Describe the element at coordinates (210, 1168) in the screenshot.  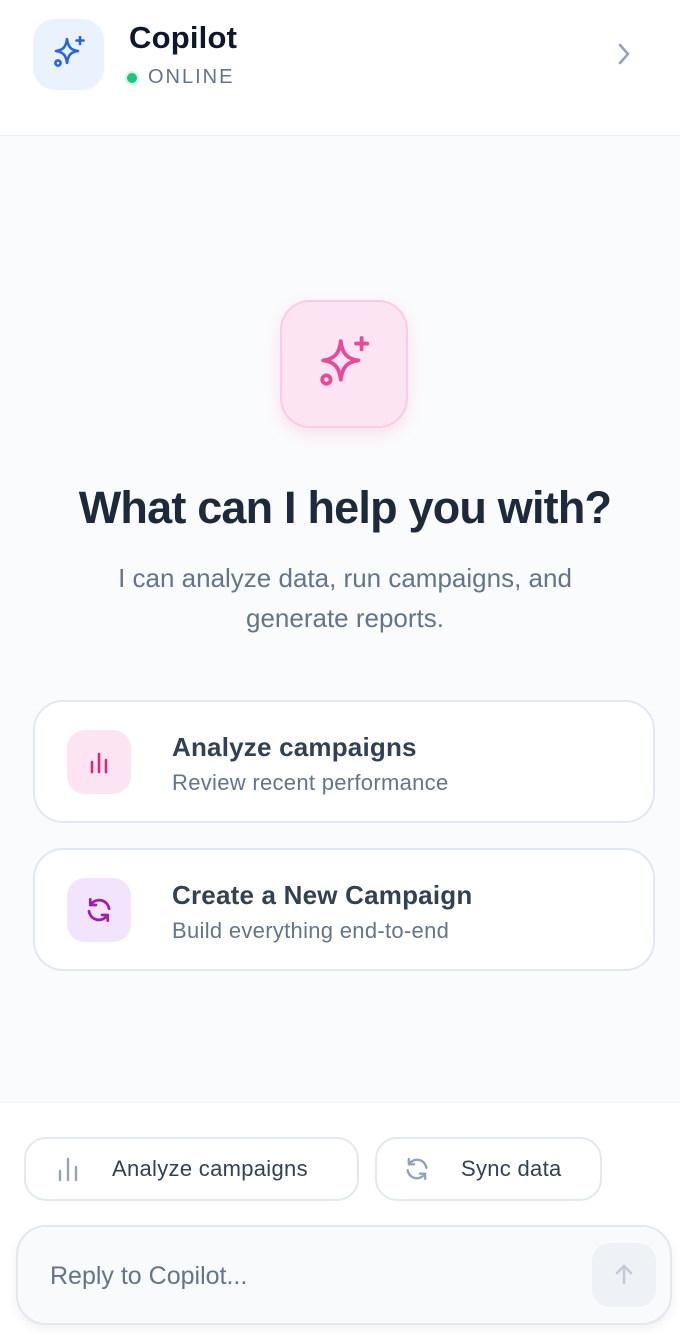
I see `quick-action-label: Analyze campaigns` at that location.